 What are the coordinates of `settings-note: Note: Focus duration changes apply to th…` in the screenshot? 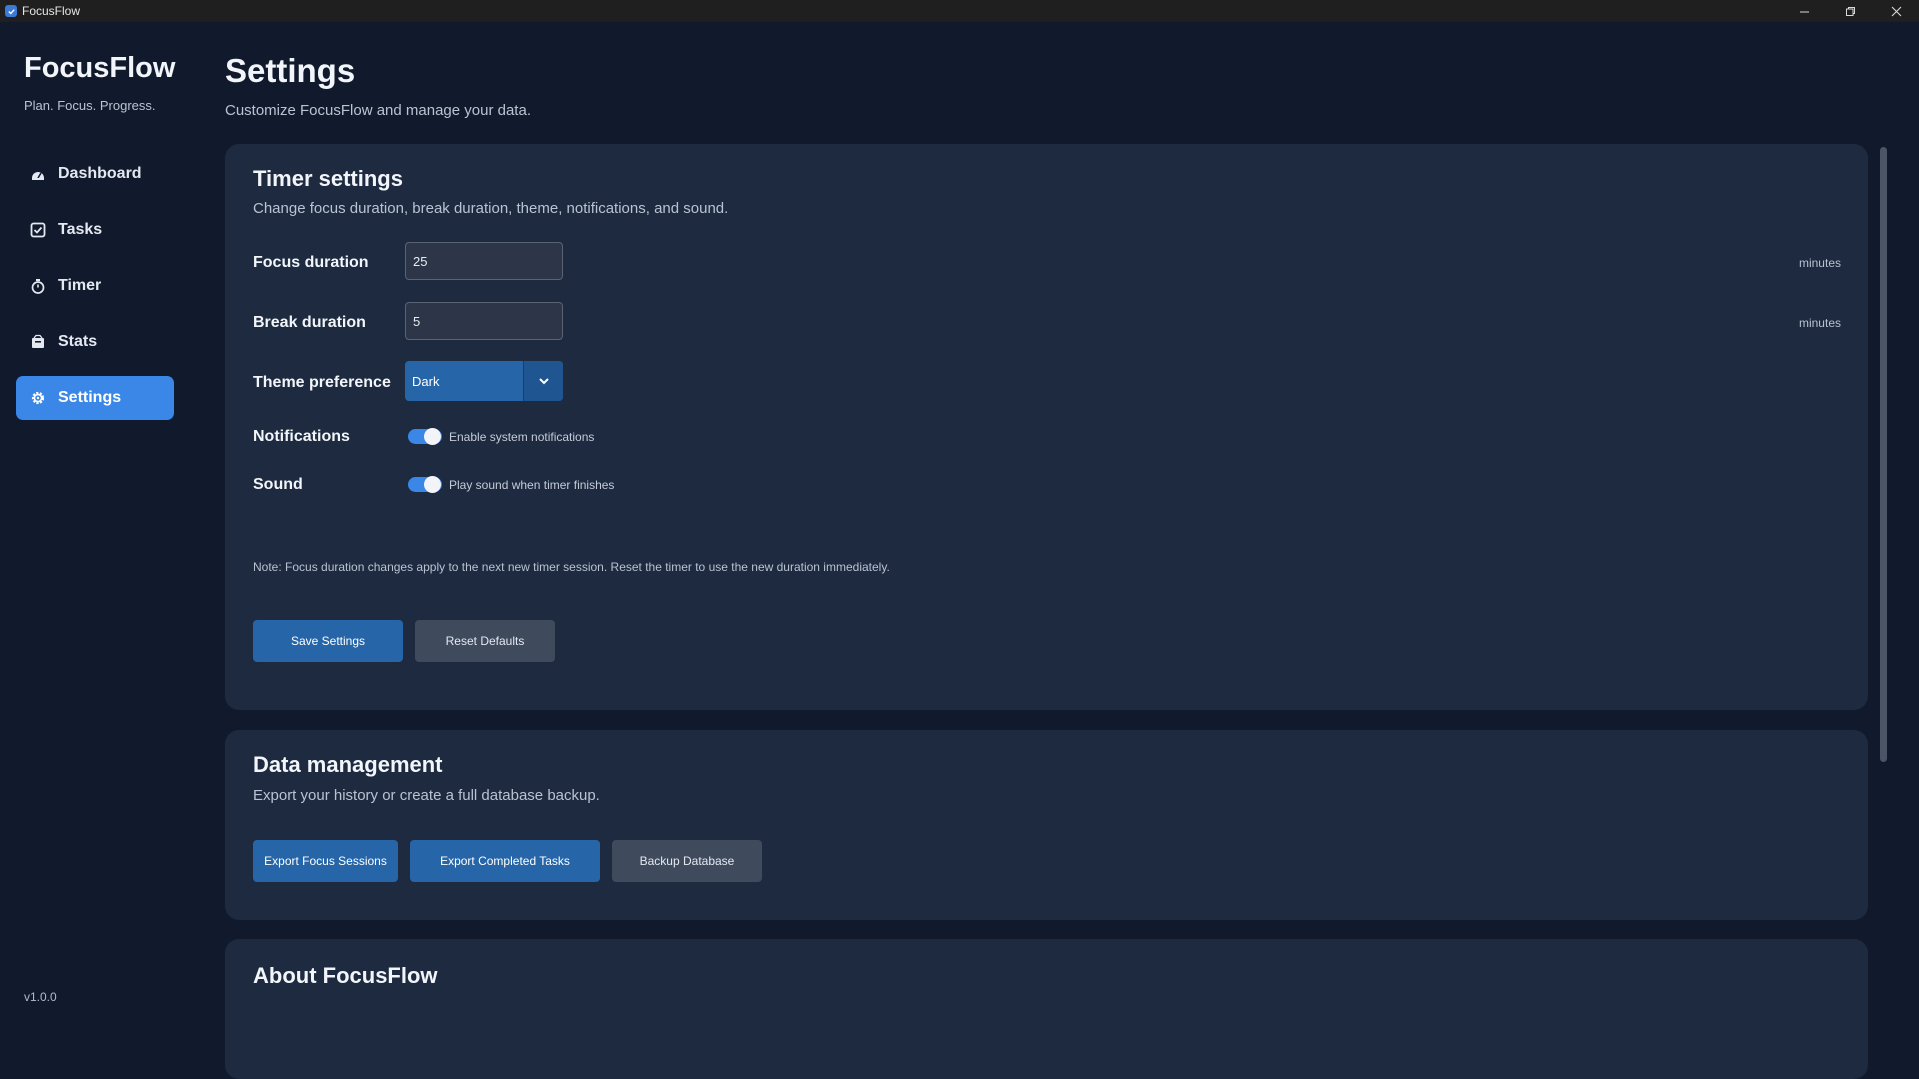 It's located at (571, 567).